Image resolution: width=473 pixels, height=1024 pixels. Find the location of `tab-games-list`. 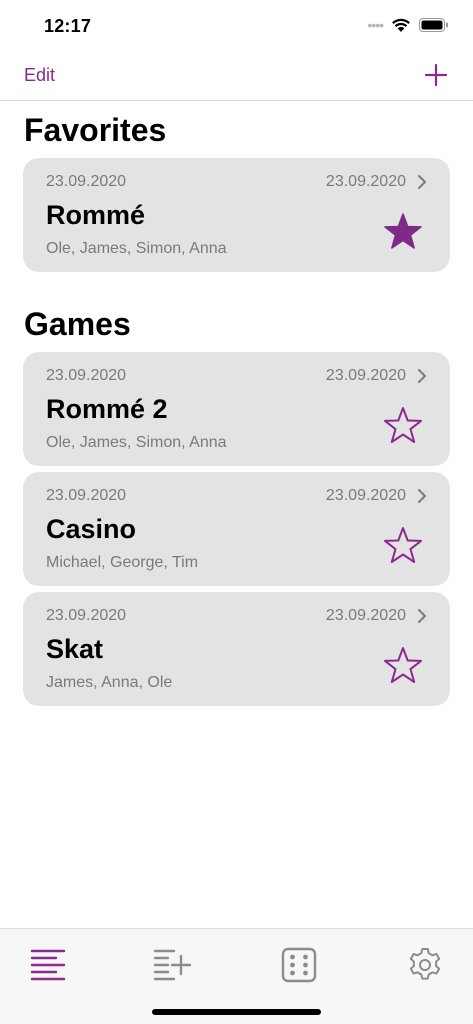

tab-games-list is located at coordinates (48, 965).